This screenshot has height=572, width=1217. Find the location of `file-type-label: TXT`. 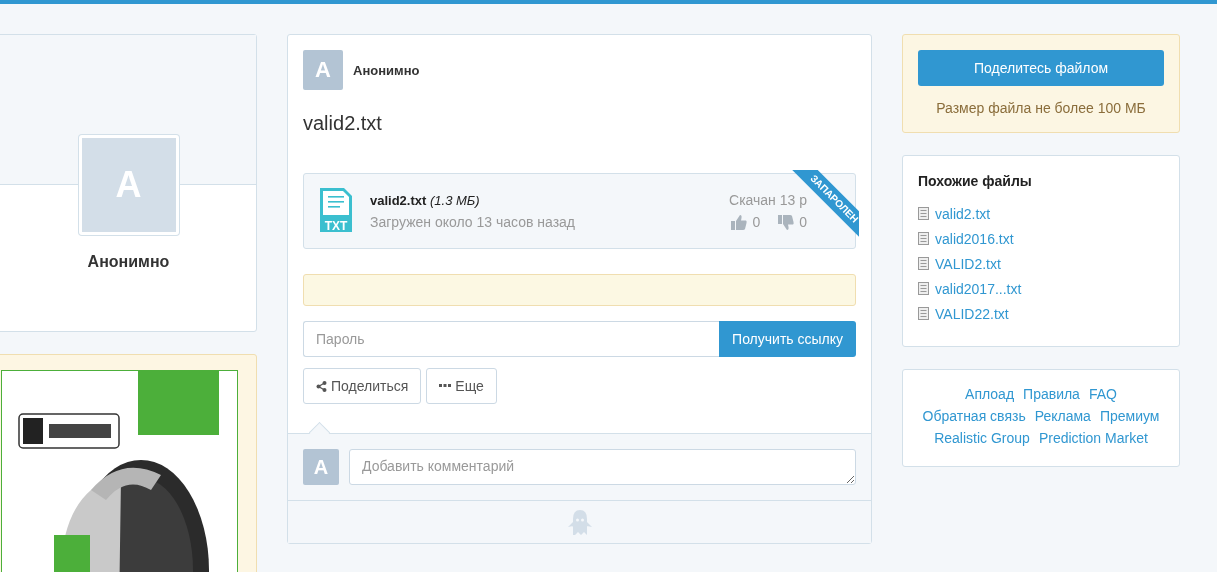

file-type-label: TXT is located at coordinates (336, 226).